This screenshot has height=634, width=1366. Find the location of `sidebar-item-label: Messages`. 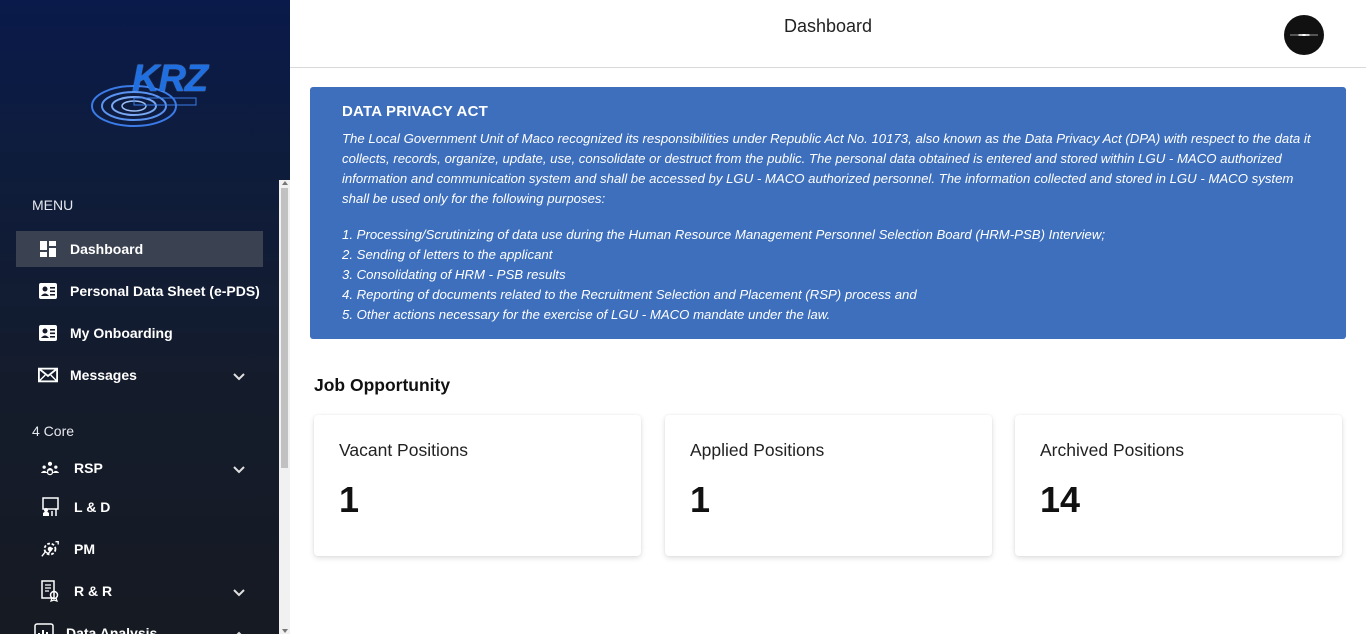

sidebar-item-label: Messages is located at coordinates (103, 375).